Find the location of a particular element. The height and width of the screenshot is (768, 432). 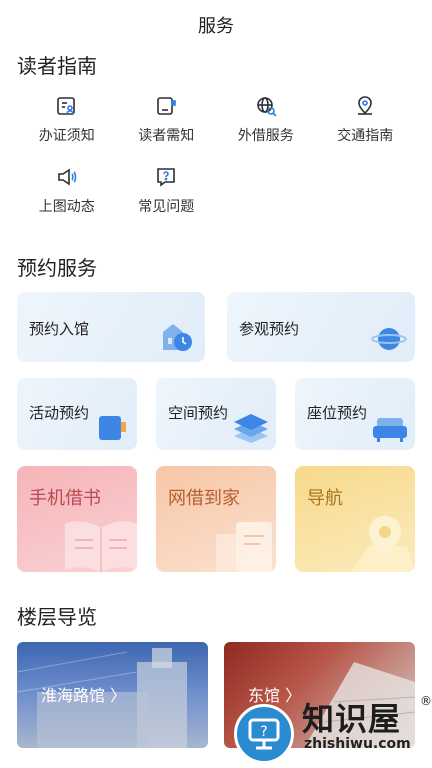

activity-reserve-label: 活动预约 is located at coordinates (59, 413).